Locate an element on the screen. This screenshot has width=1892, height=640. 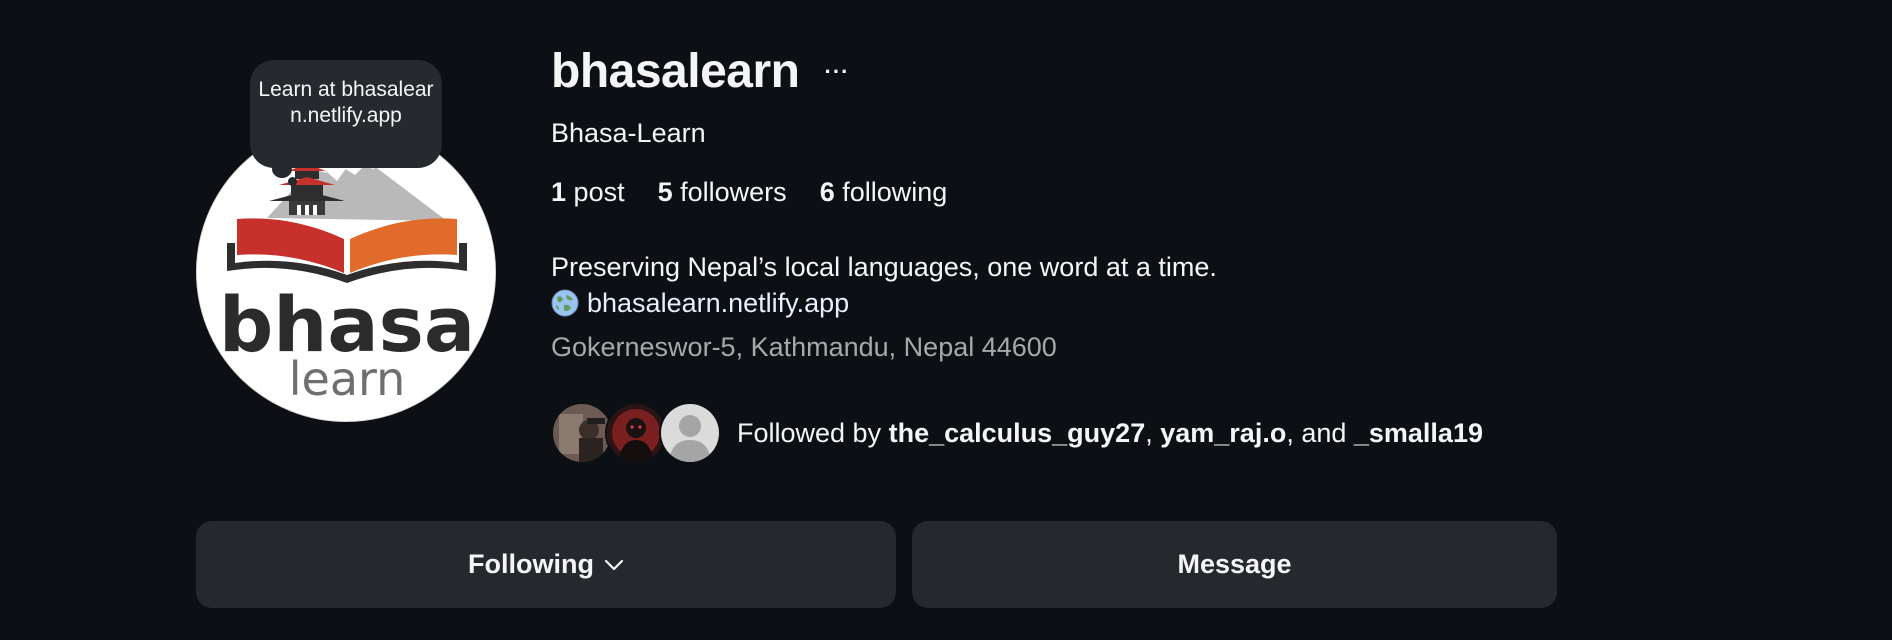
following-stat: 6 following is located at coordinates (884, 192).